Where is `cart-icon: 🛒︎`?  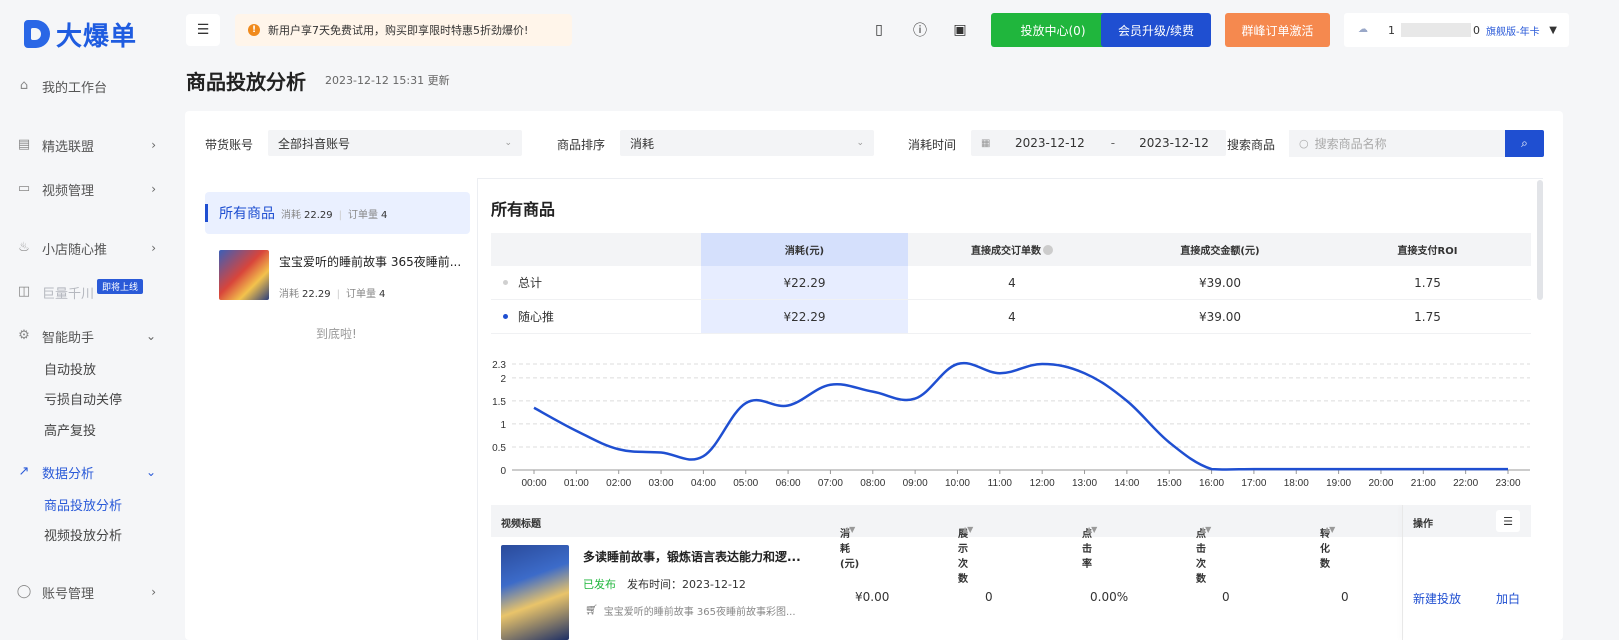
cart-icon: 🛒︎ is located at coordinates (591, 610).